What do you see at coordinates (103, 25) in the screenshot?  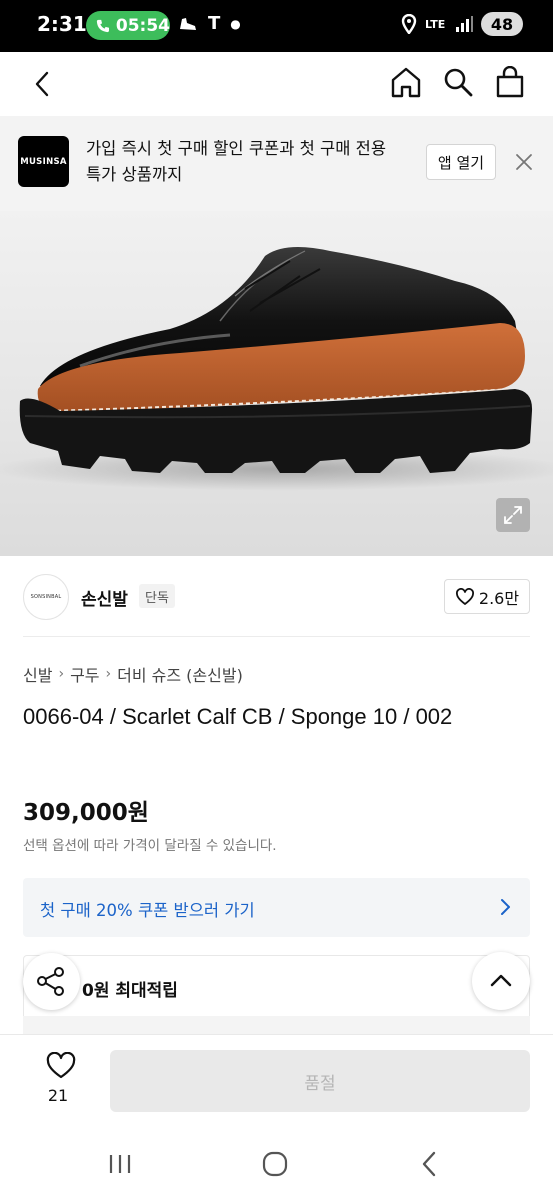 I see `phone-icon` at bounding box center [103, 25].